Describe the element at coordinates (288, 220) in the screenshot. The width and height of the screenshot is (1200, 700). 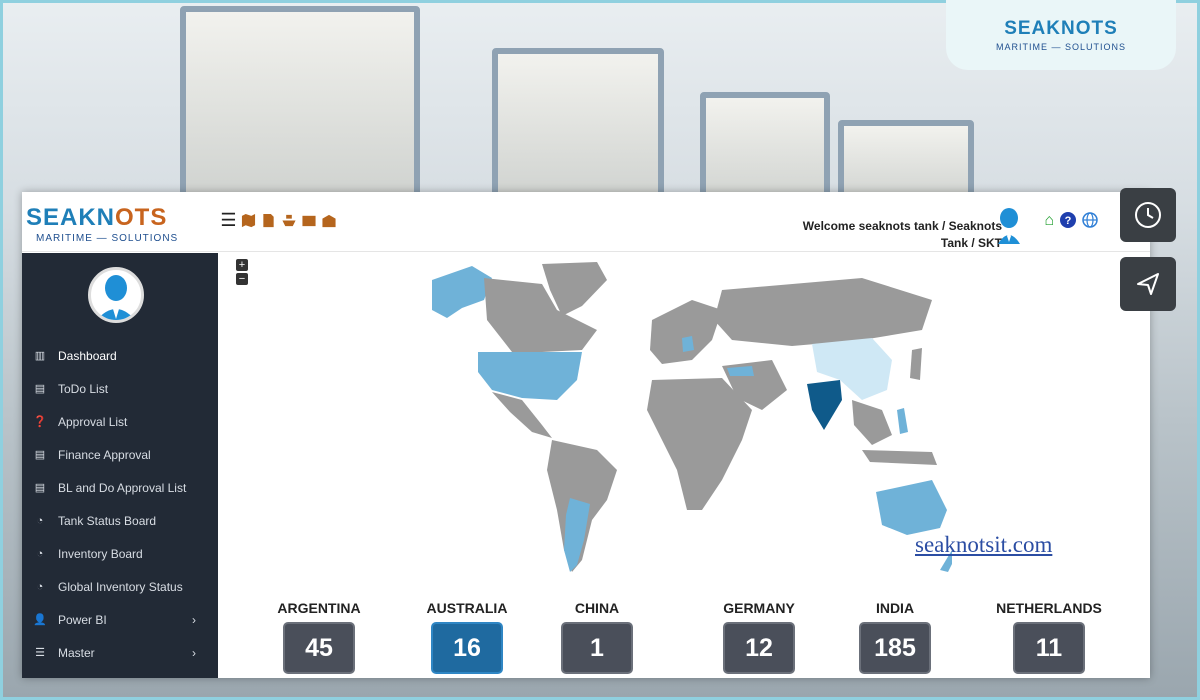
I see `ship-icon` at that location.